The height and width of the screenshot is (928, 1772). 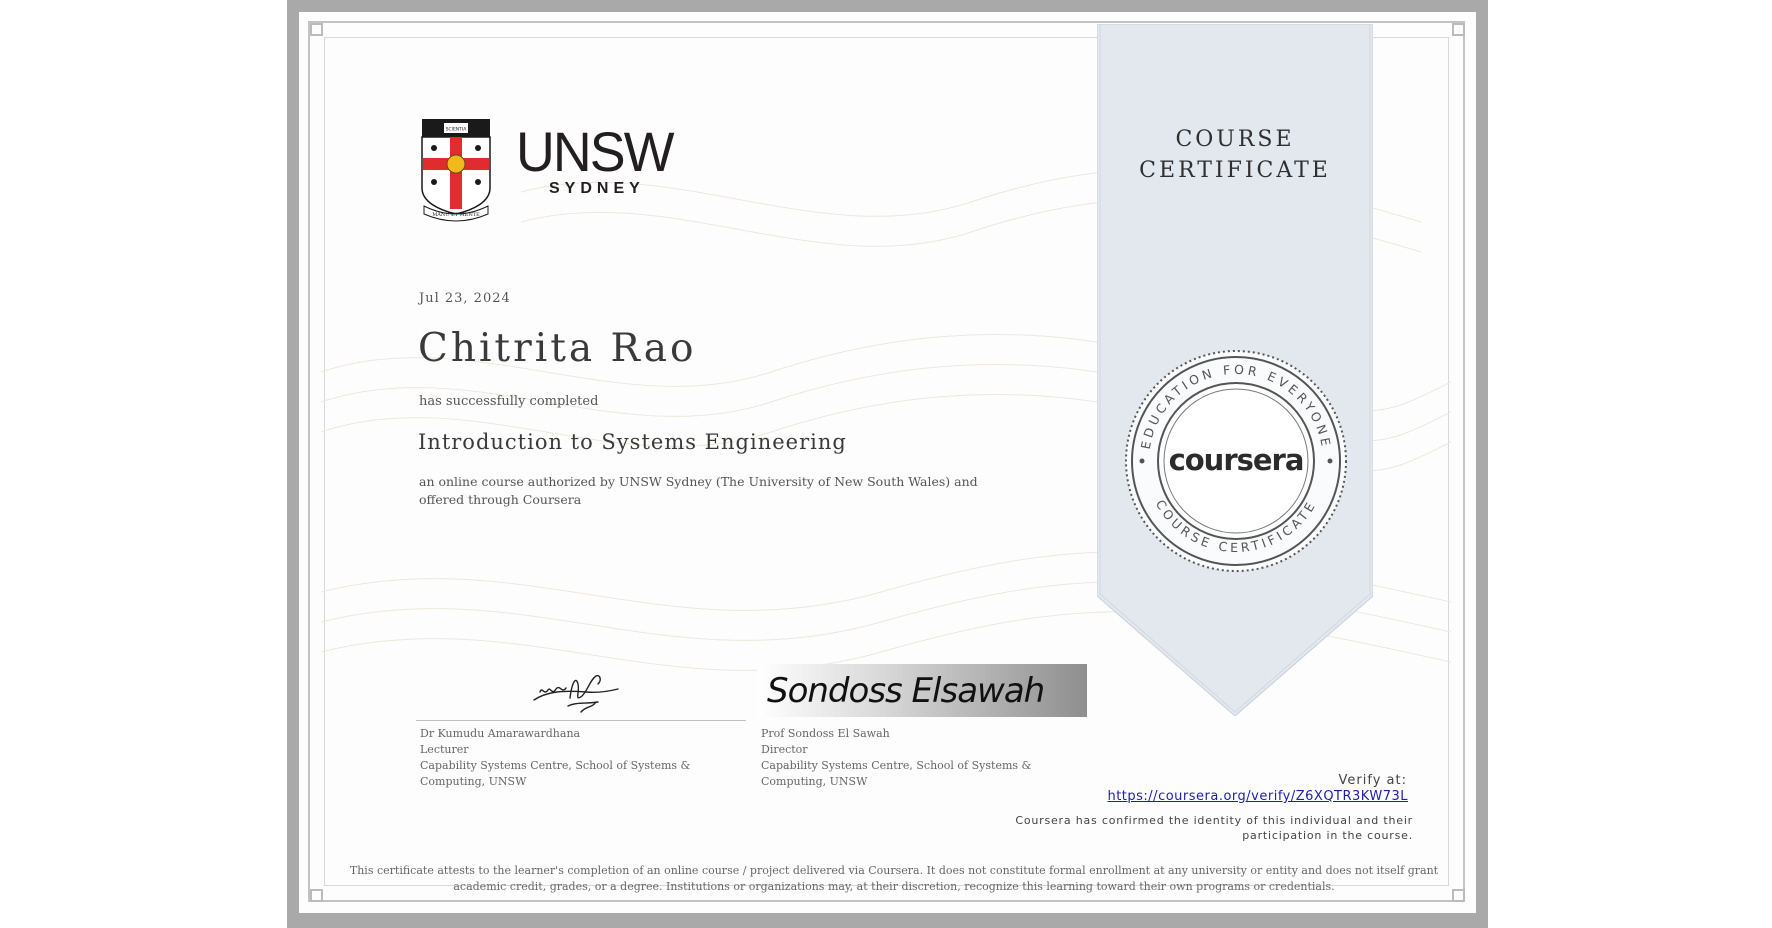 I want to click on badge-title: COURSE CERTIFICATE, so click(x=1235, y=155).